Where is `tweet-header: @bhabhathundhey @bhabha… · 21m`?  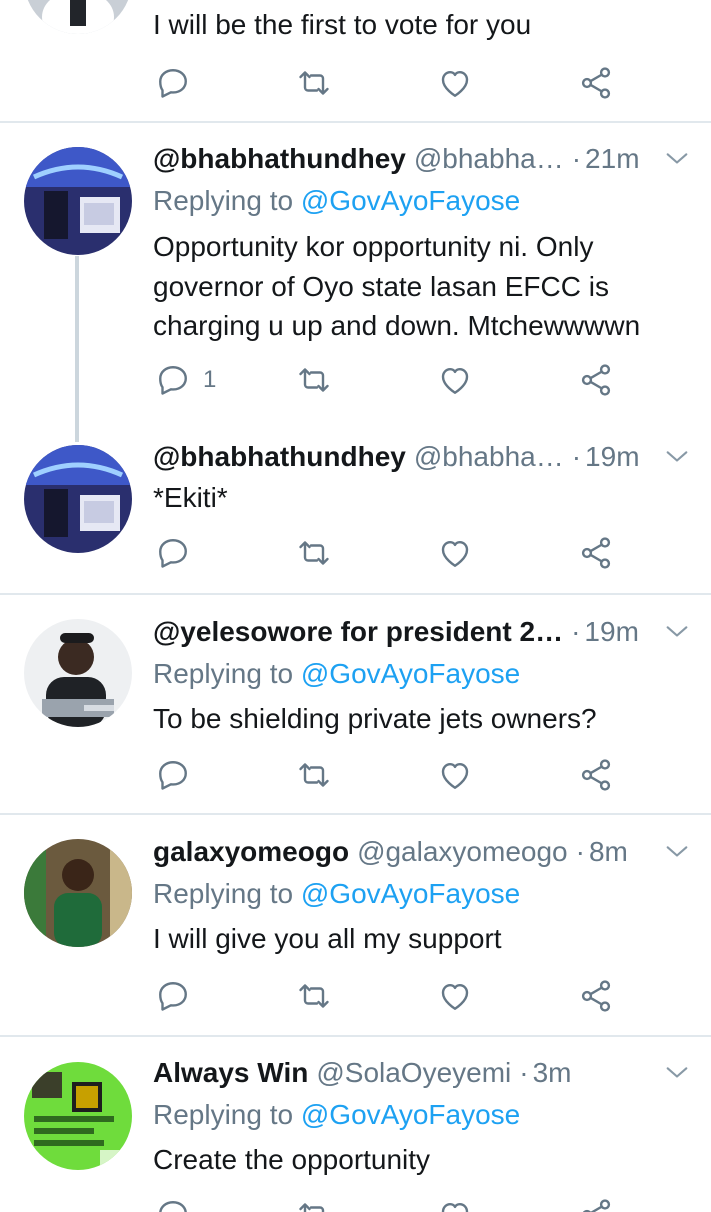 tweet-header: @bhabhathundhey @bhabha… · 21m is located at coordinates (422, 159).